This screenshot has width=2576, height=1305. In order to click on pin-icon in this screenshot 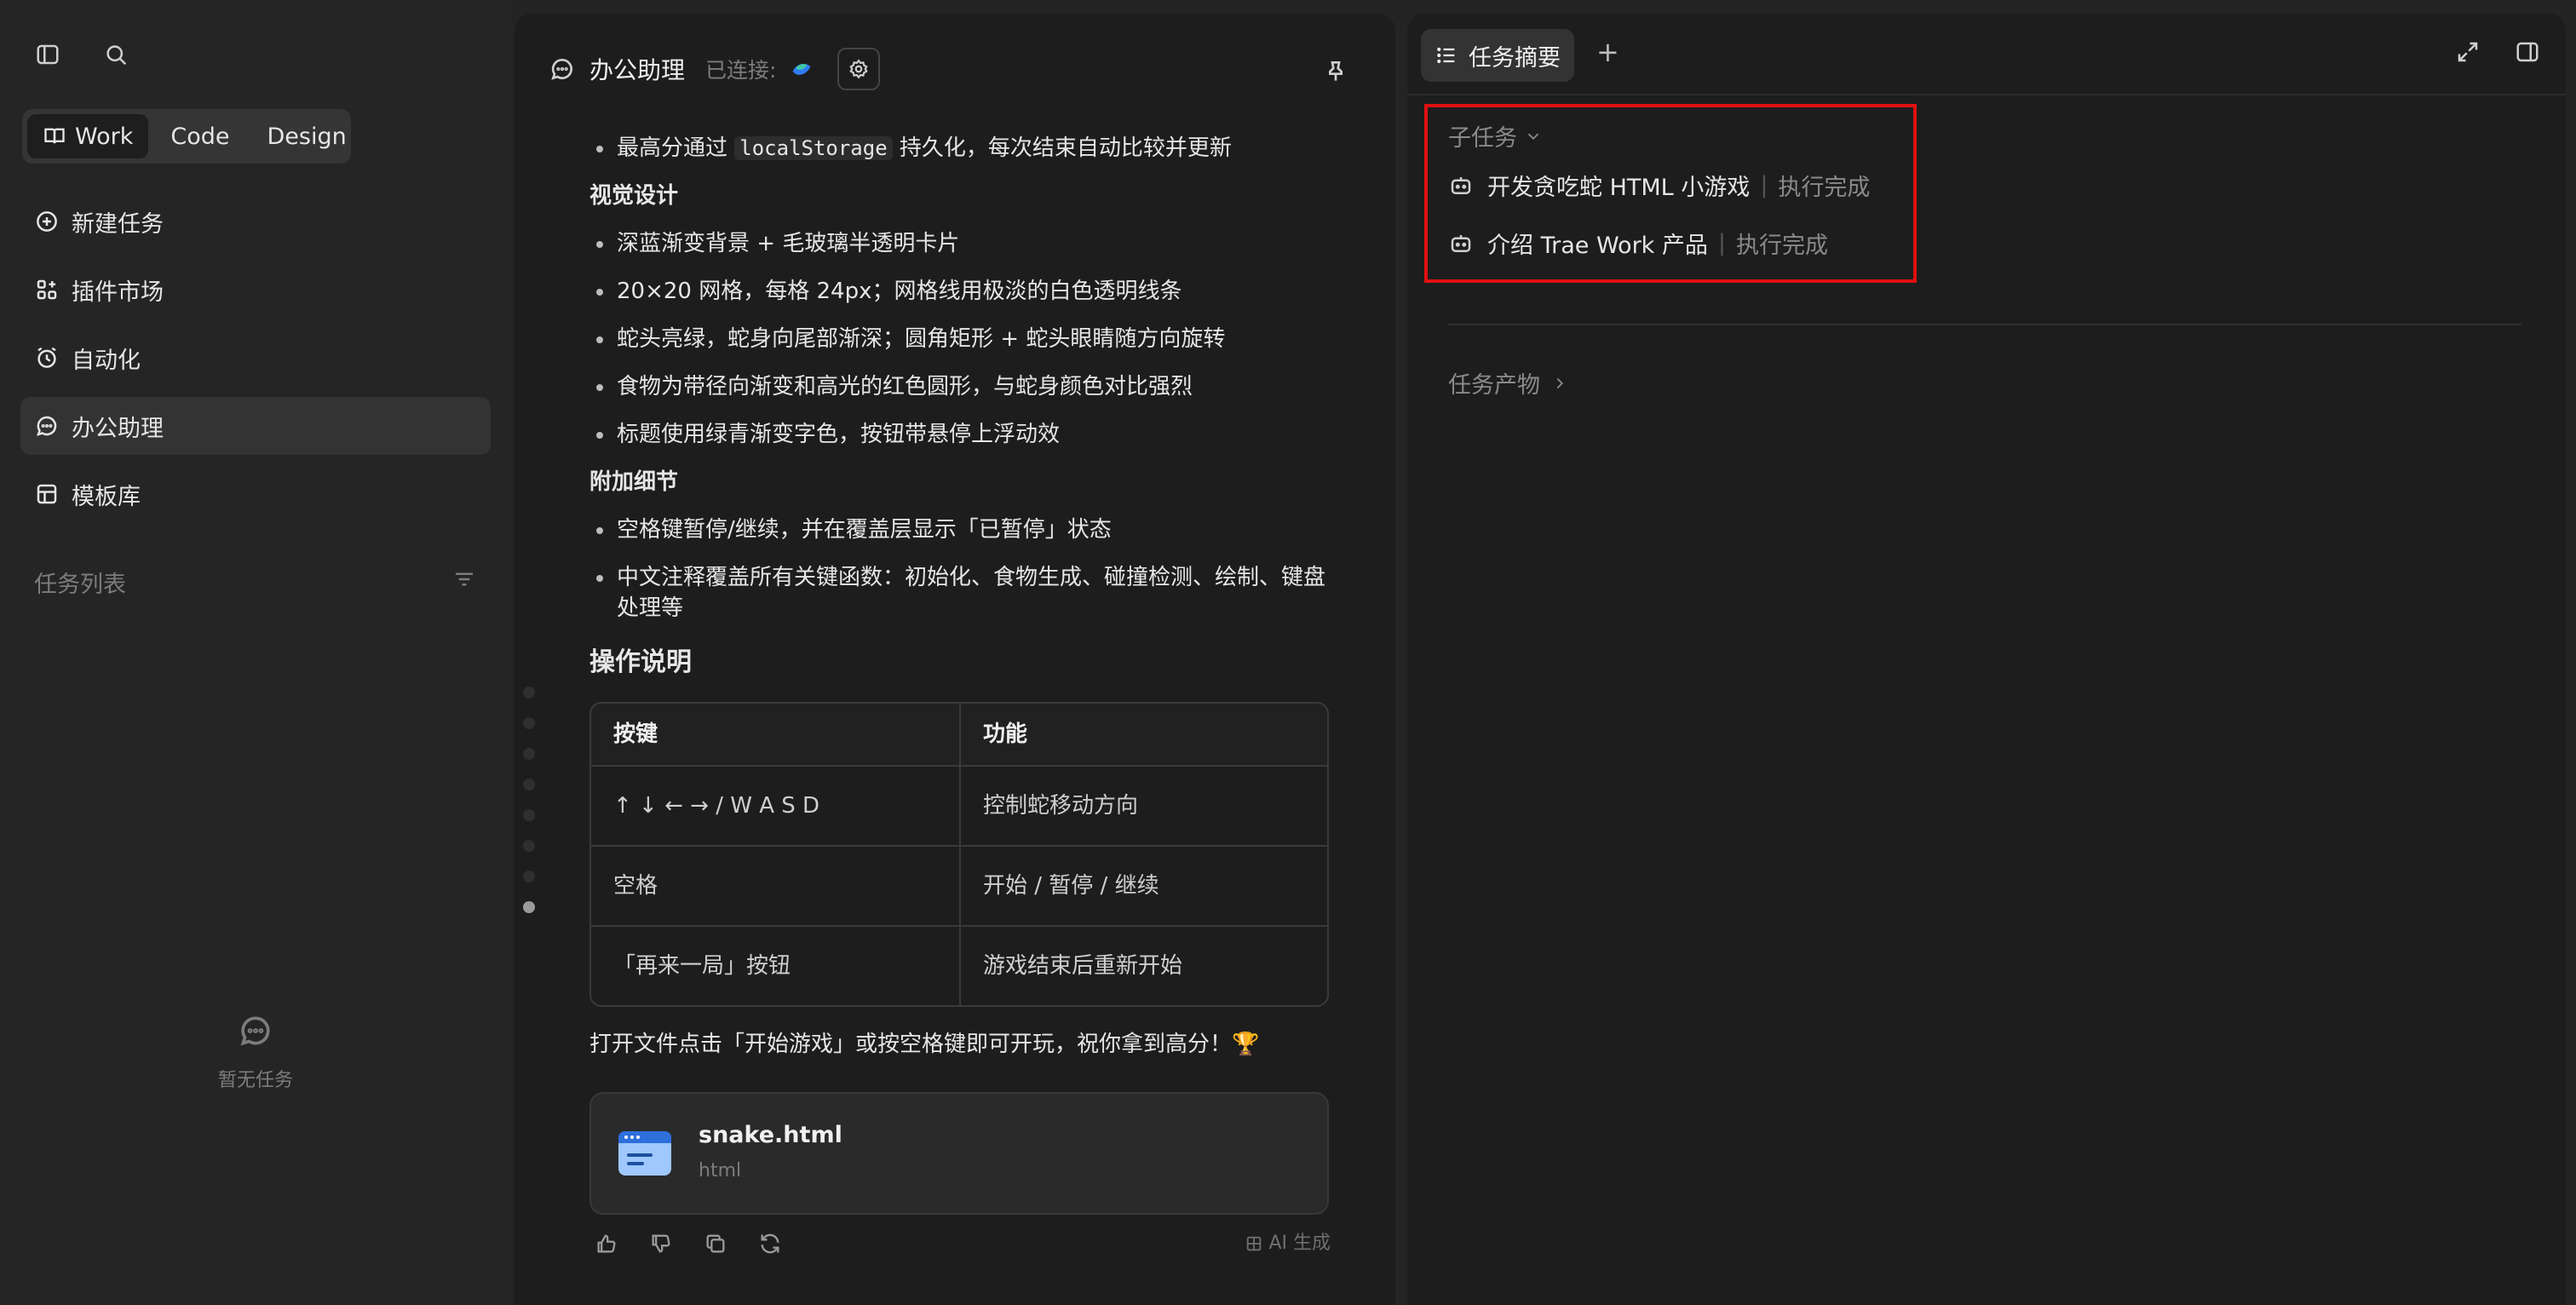, I will do `click(1336, 72)`.